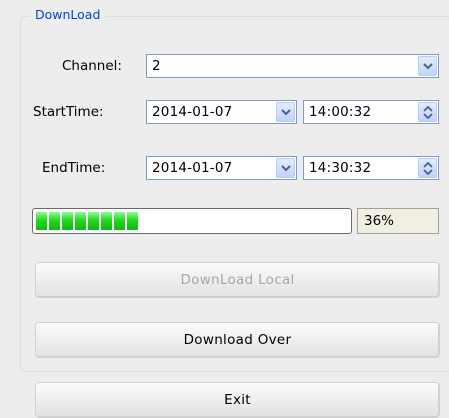 The image size is (449, 418). What do you see at coordinates (292, 66) in the screenshot?
I see `channel-select: 2` at bounding box center [292, 66].